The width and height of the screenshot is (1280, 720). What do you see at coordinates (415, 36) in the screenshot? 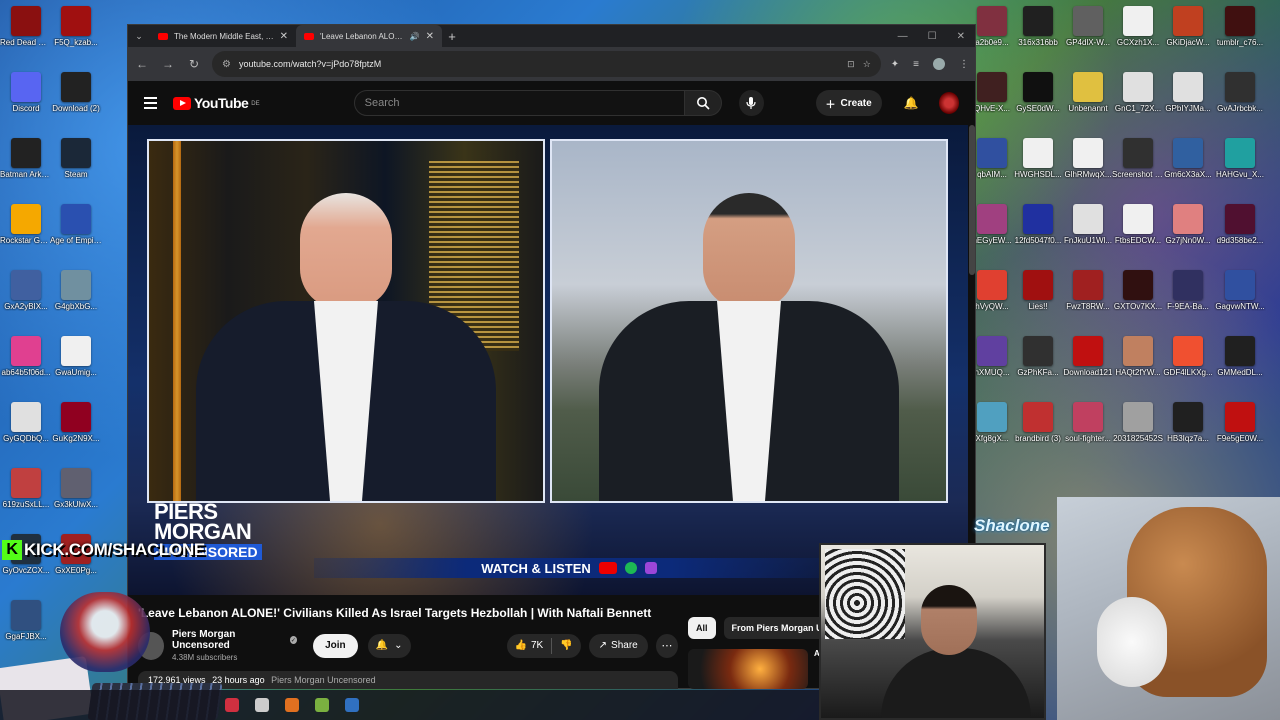
I see `speaker-icon: 🔊` at bounding box center [415, 36].